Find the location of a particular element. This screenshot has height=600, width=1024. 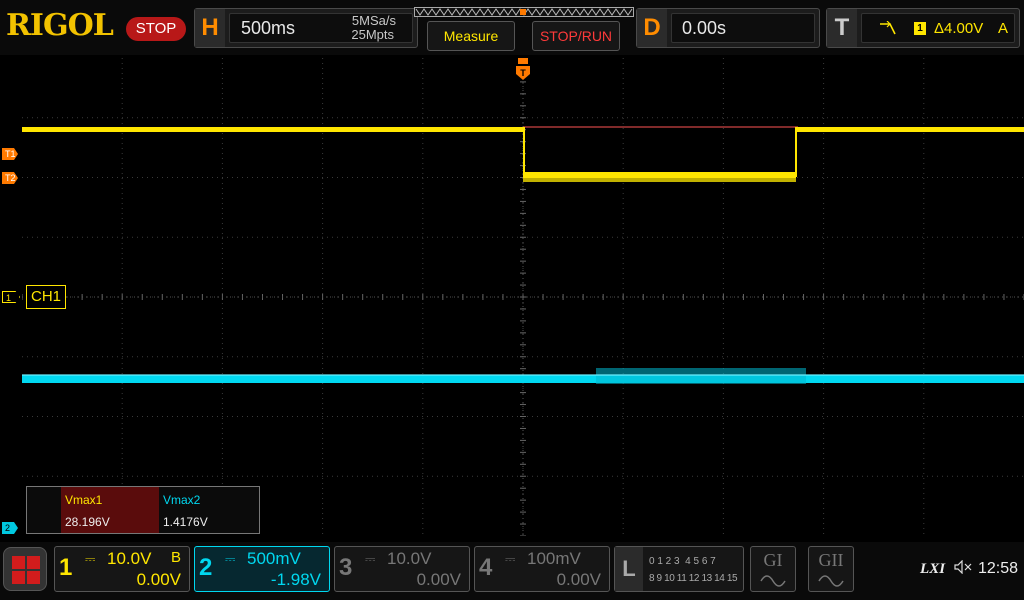

trigger-field: 1 Δ4.00V A is located at coordinates (938, 28).